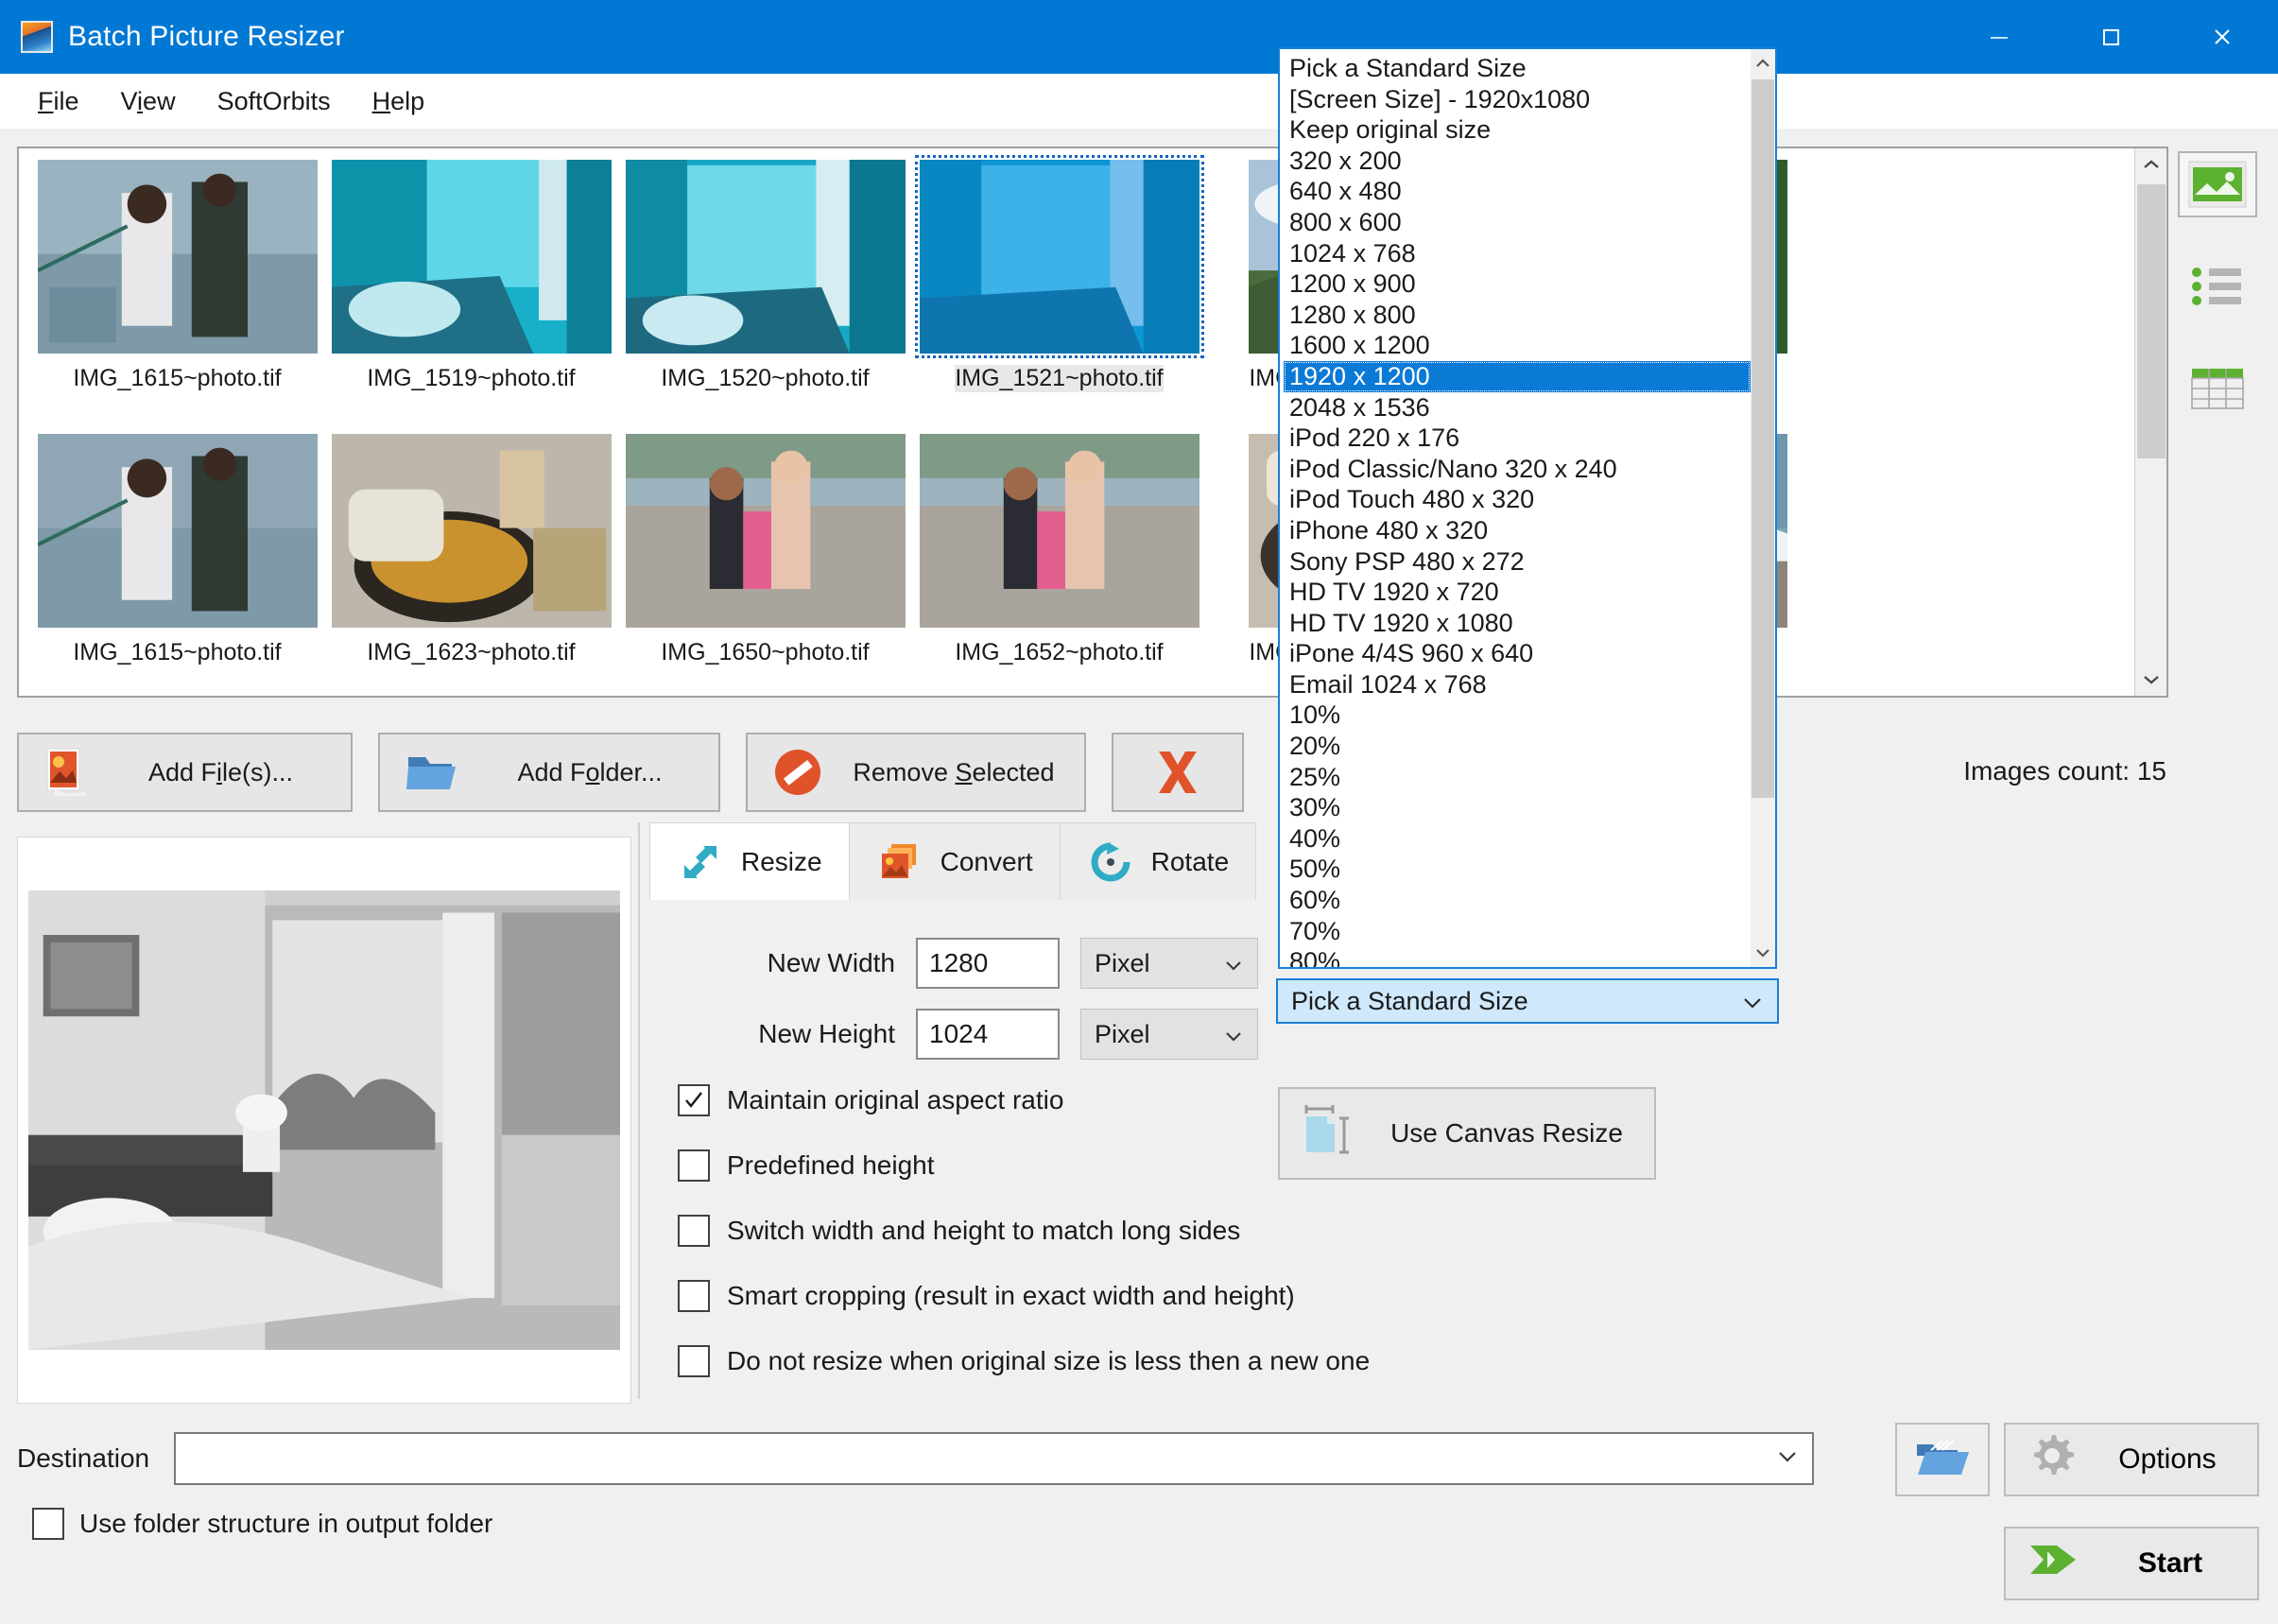 This screenshot has width=2278, height=1624. What do you see at coordinates (148, 101) in the screenshot?
I see `menu-view: View` at bounding box center [148, 101].